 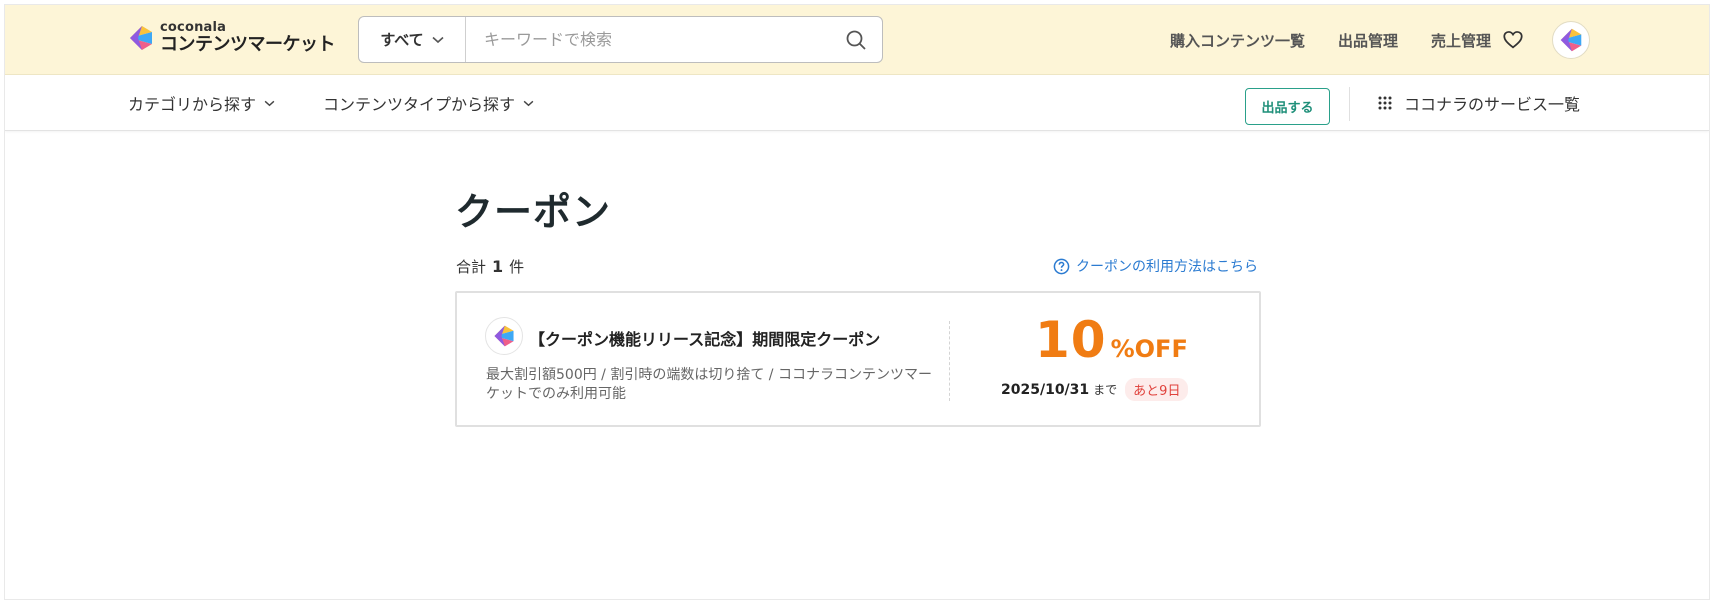 I want to click on grid-icon, so click(x=1385, y=103).